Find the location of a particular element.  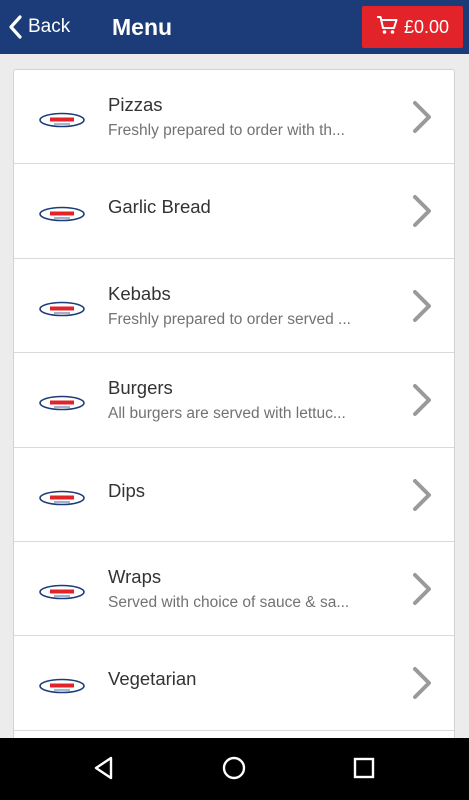

menu-item-name: Garlic Bread is located at coordinates (159, 207).